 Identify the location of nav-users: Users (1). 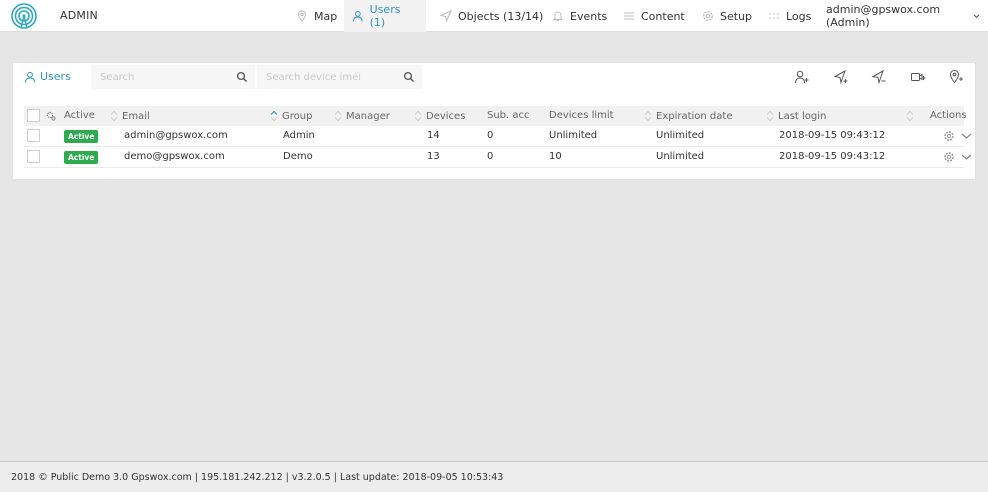
(385, 16).